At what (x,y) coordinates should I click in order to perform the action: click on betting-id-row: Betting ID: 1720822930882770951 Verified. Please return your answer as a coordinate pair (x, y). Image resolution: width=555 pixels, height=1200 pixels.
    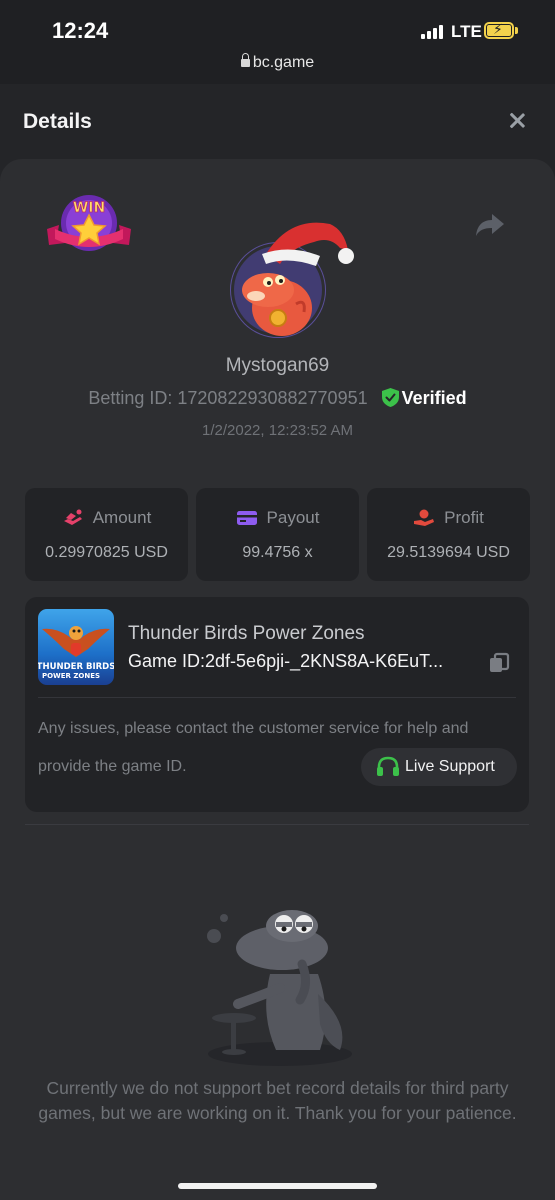
    Looking at the image, I should click on (277, 398).